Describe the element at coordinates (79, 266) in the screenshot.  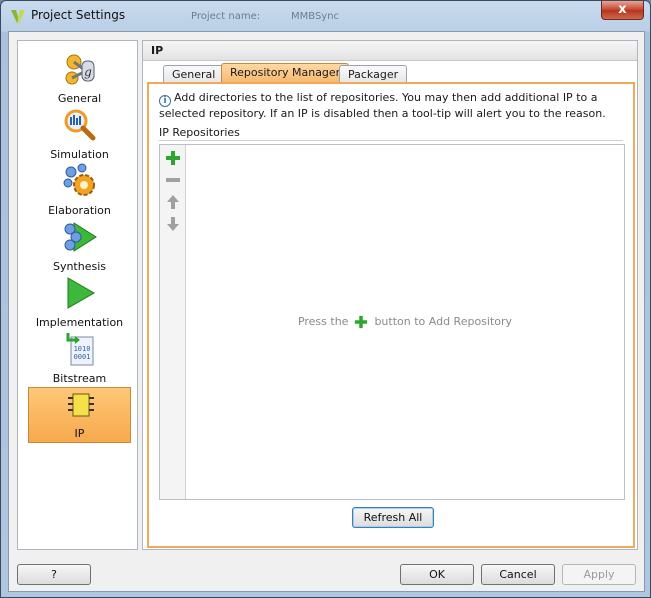
I see `nav-label-synthesis: Synthesis` at that location.